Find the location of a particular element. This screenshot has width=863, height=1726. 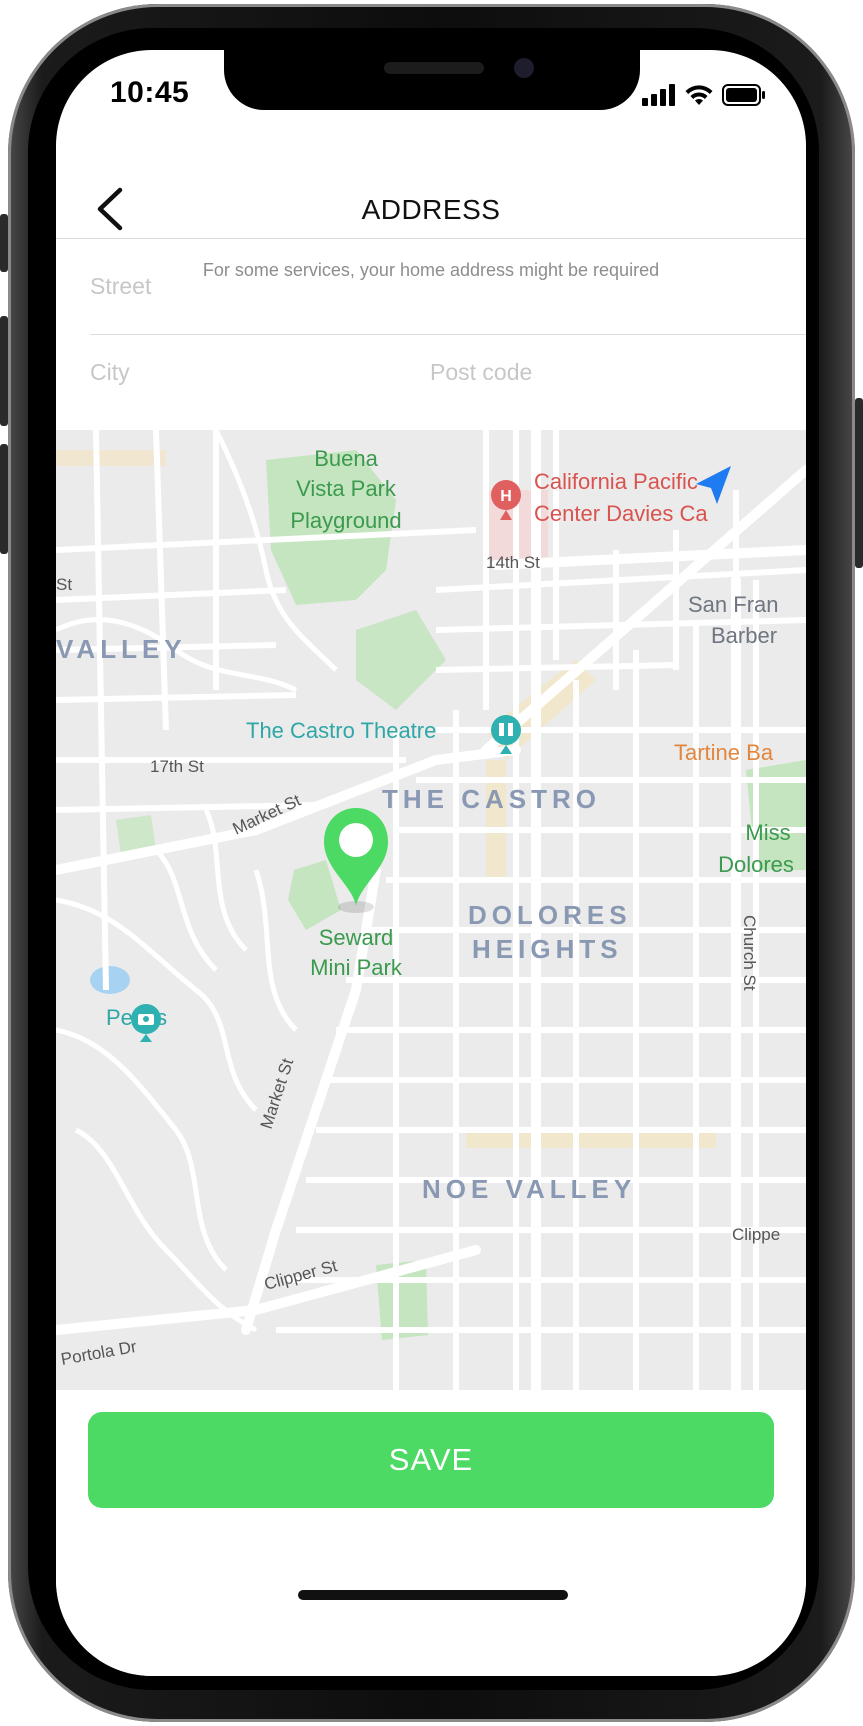

map-label: Playground is located at coordinates (345, 520).